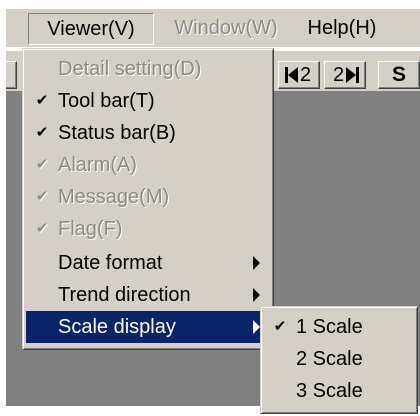 The image size is (420, 416). I want to click on menu-item-tool-bar: ✔ Tool bar(T), so click(148, 101).